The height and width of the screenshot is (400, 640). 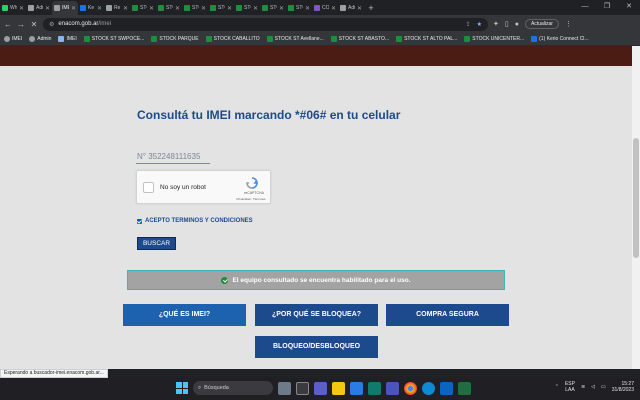 What do you see at coordinates (320, 388) in the screenshot?
I see `chat-icon` at bounding box center [320, 388].